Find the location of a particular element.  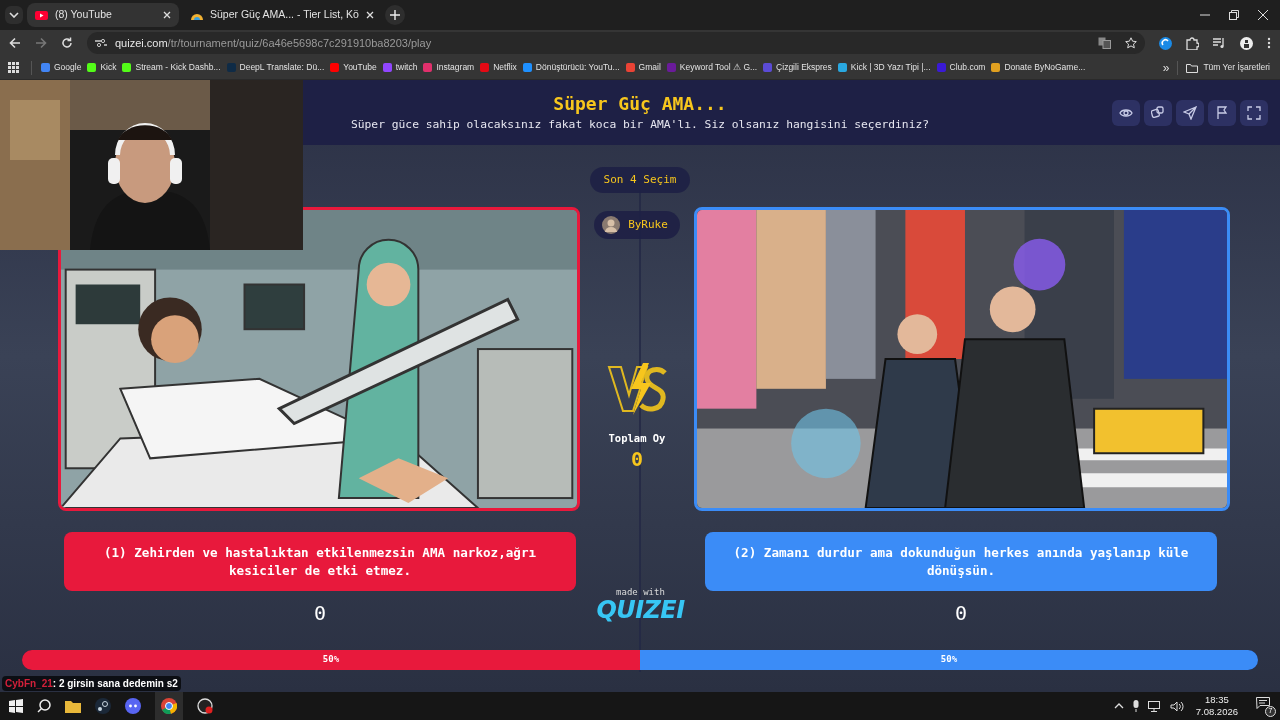

address-bar: quizei.com/tr/tournament/quiz/6a46e5698c7c291910ba8203/play is located at coordinates (616, 43).